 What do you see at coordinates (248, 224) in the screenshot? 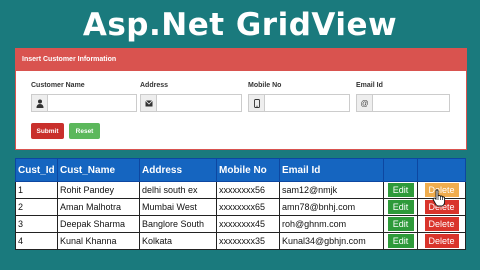
I see `cell-mobile-no: xxxxxxxx45` at bounding box center [248, 224].